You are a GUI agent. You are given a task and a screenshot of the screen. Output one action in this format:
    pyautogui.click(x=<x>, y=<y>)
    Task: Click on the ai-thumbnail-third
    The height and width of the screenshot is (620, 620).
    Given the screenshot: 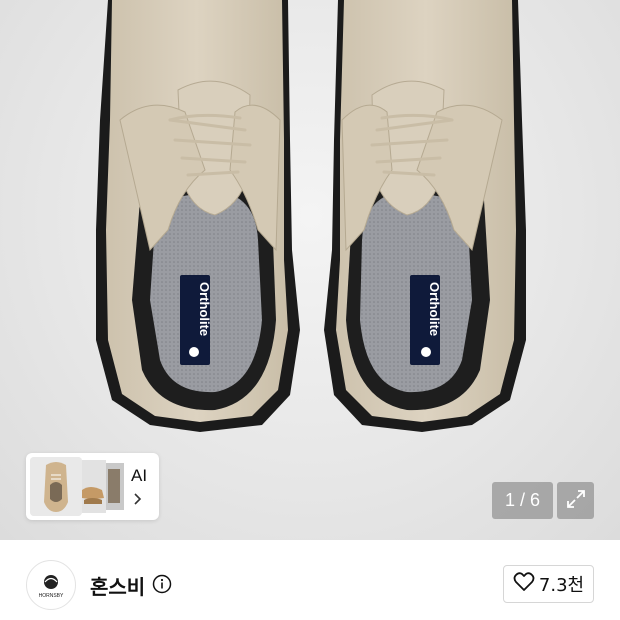 What is the action you would take?
    pyautogui.click(x=115, y=486)
    